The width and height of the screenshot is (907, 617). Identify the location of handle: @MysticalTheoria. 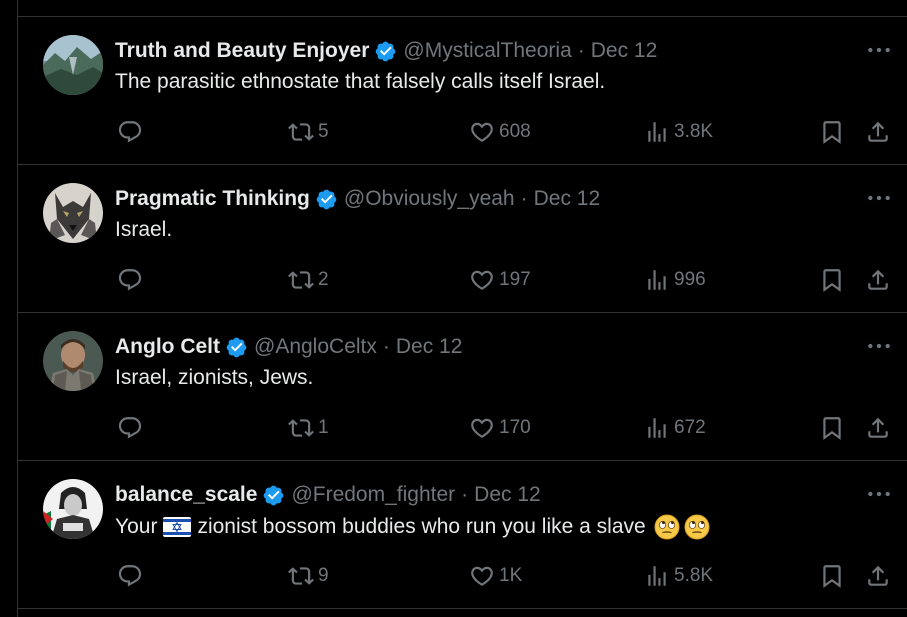
(487, 51).